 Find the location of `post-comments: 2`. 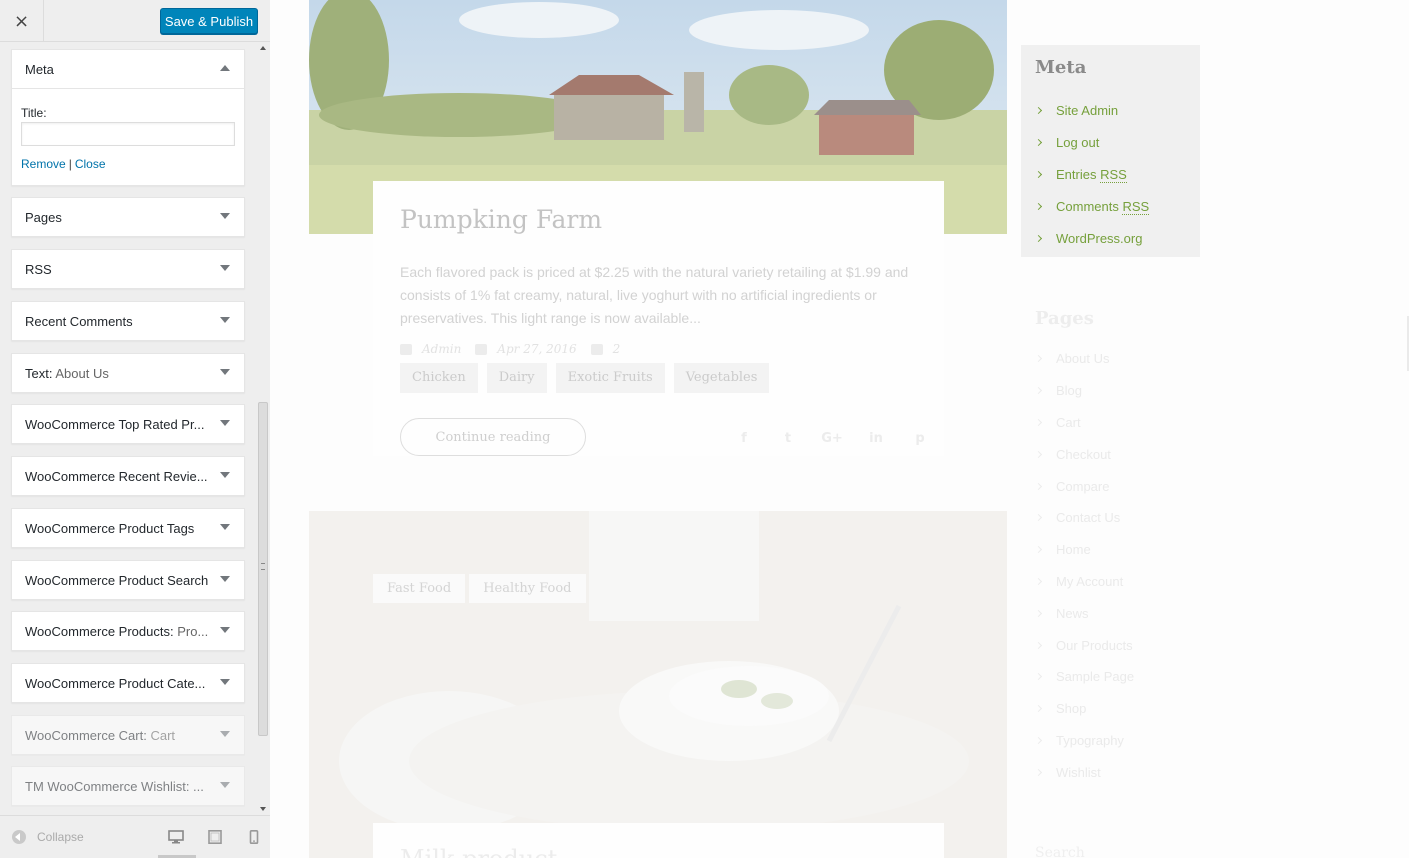

post-comments: 2 is located at coordinates (605, 349).